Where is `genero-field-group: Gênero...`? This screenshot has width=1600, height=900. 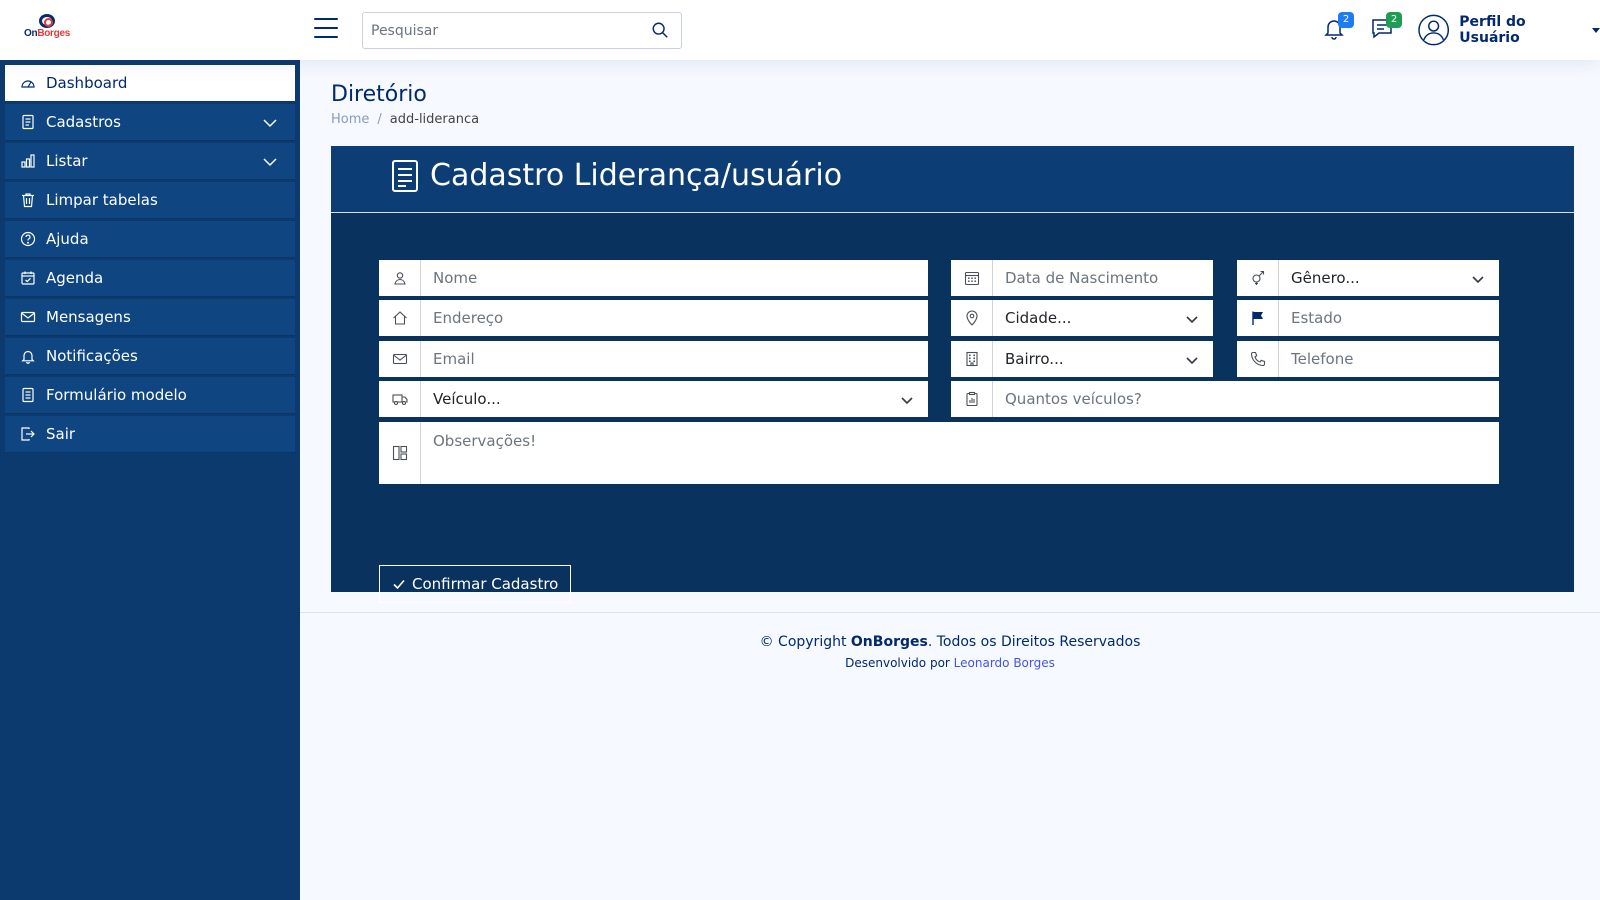 genero-field-group: Gênero... is located at coordinates (1368, 279).